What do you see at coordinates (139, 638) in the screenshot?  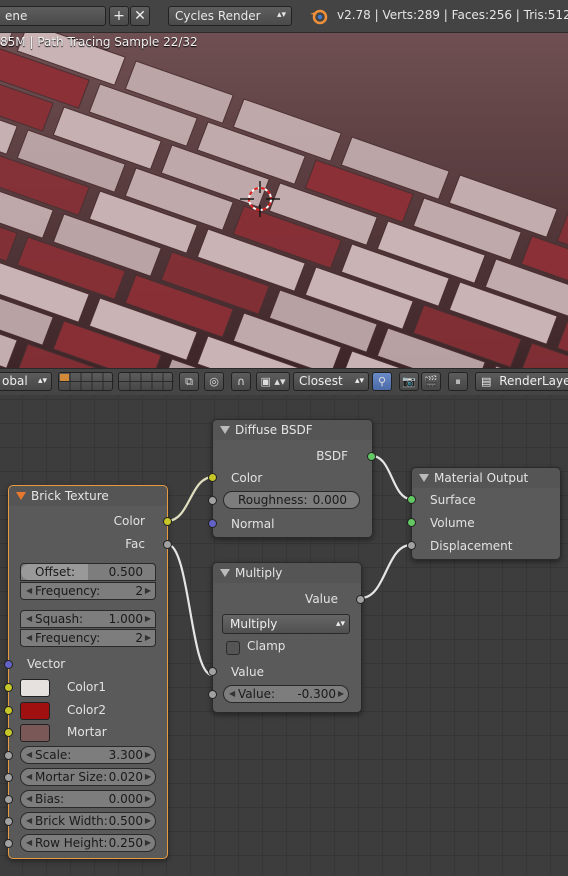 I see `frequency-value: 2` at bounding box center [139, 638].